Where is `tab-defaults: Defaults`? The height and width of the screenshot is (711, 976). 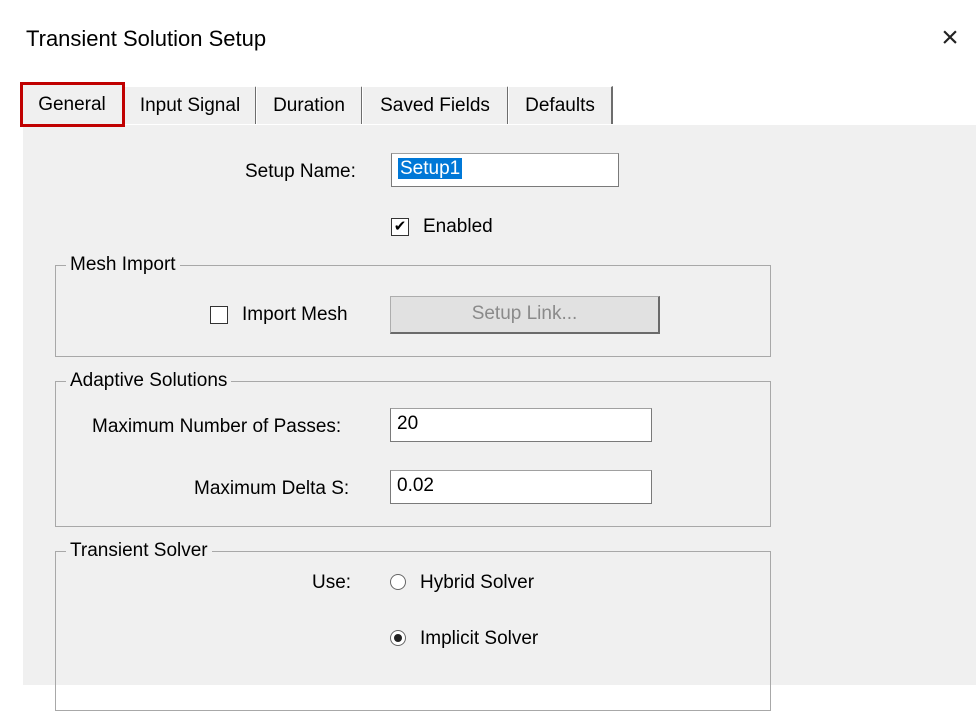
tab-defaults: Defaults is located at coordinates (560, 105).